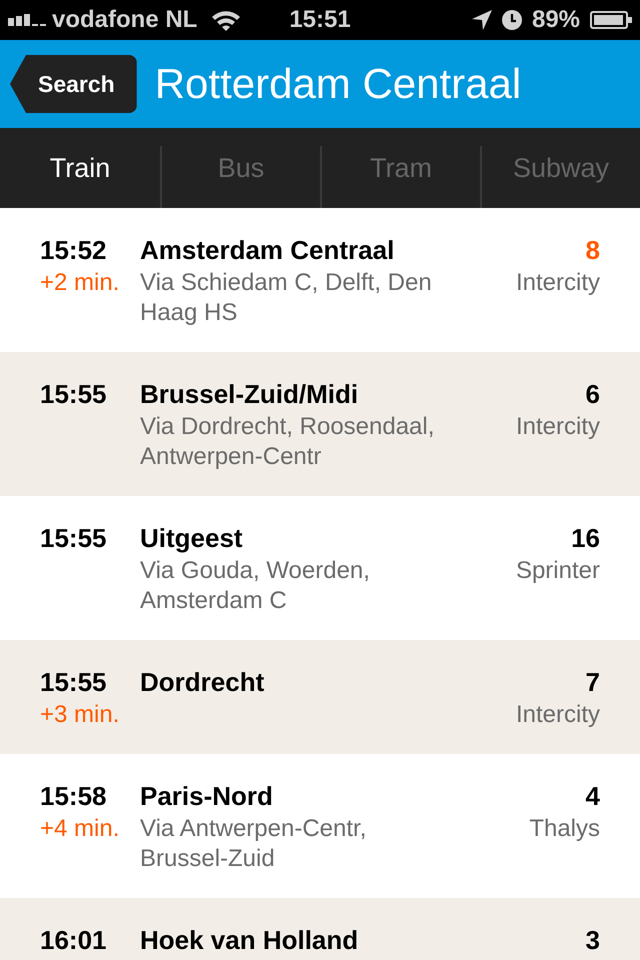 The width and height of the screenshot is (640, 960). What do you see at coordinates (27, 20) in the screenshot?
I see `signal-bars-icon` at bounding box center [27, 20].